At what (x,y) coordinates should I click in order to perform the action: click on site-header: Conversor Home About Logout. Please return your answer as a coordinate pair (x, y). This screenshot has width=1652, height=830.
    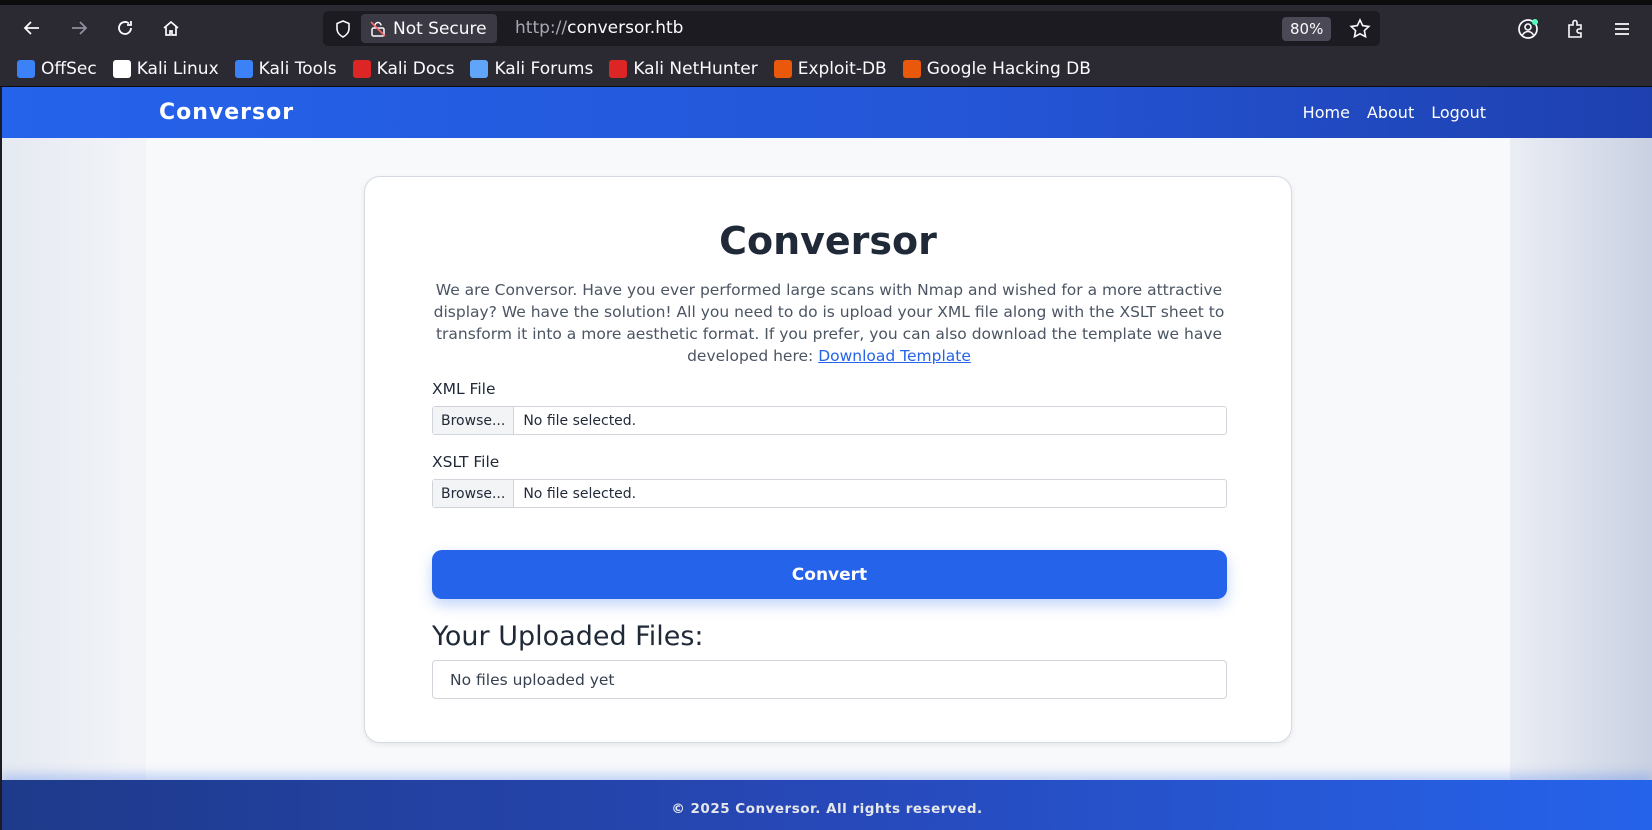
    Looking at the image, I should click on (827, 112).